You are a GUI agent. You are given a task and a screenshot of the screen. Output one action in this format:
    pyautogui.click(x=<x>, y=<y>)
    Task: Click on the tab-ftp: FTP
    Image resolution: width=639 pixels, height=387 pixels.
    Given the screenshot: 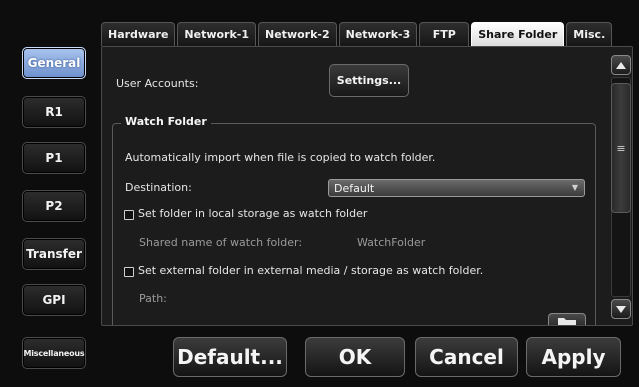 What is the action you would take?
    pyautogui.click(x=444, y=34)
    